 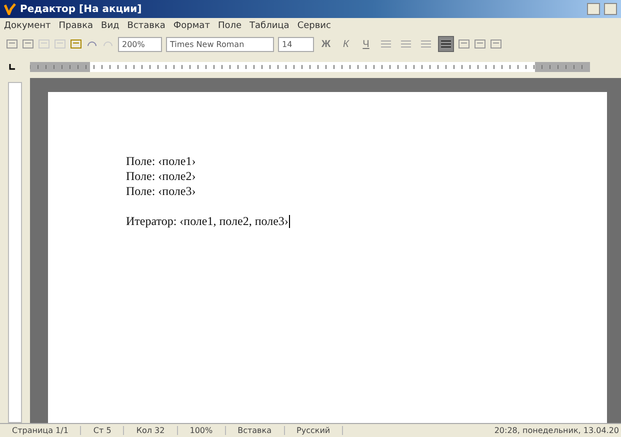 What do you see at coordinates (202, 430) in the screenshot?
I see `status-item: 100%` at bounding box center [202, 430].